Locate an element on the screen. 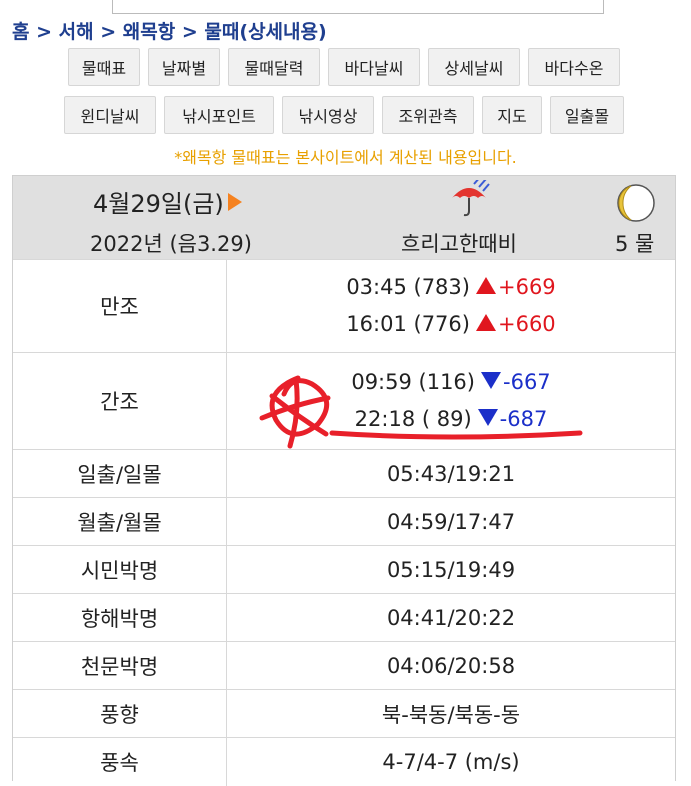 The height and width of the screenshot is (786, 691). table-row-low-tide: 간조 09:59 (116) -667 22:18 ( 89) -687 is located at coordinates (344, 401).